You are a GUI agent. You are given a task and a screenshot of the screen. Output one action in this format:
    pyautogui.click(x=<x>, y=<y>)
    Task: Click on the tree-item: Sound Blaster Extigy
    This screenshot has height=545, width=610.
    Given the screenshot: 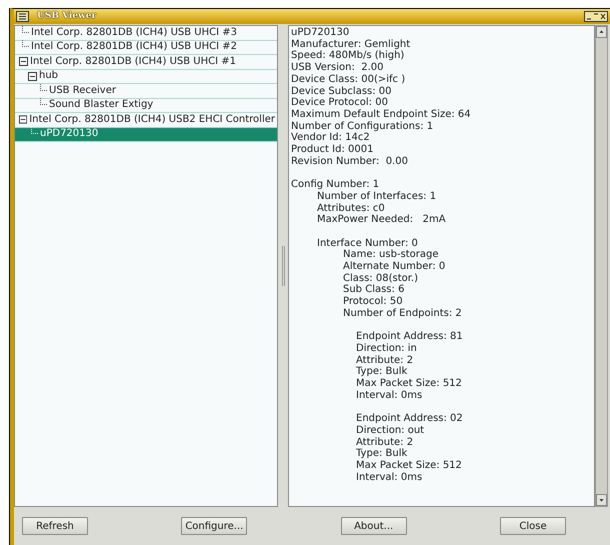 What is the action you would take?
    pyautogui.click(x=146, y=105)
    